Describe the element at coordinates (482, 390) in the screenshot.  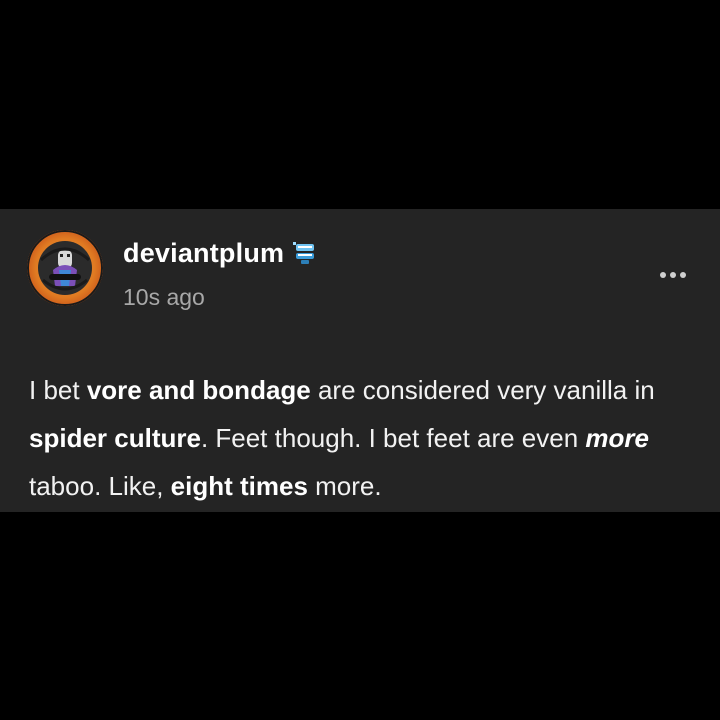
I see `body-text: are considered very vanilla in` at that location.